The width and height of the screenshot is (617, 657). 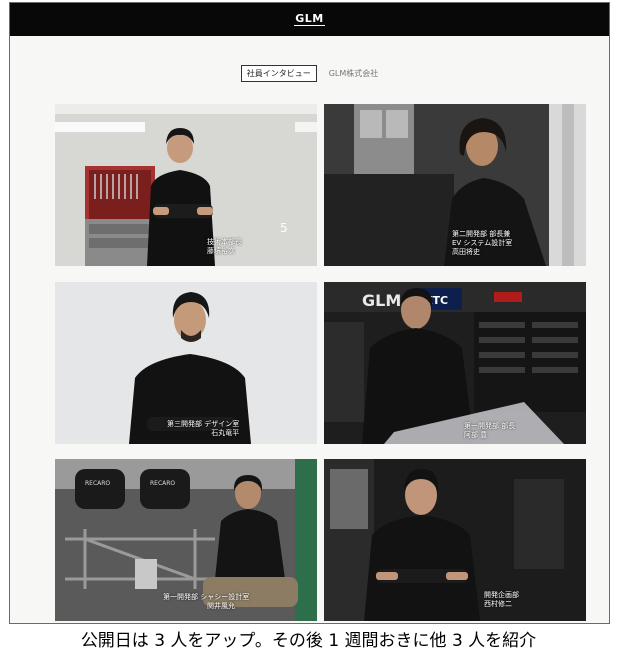 What do you see at coordinates (455, 185) in the screenshot?
I see `interview-card: 第二開発部 部長兼 EV システム設計室 高田将史` at bounding box center [455, 185].